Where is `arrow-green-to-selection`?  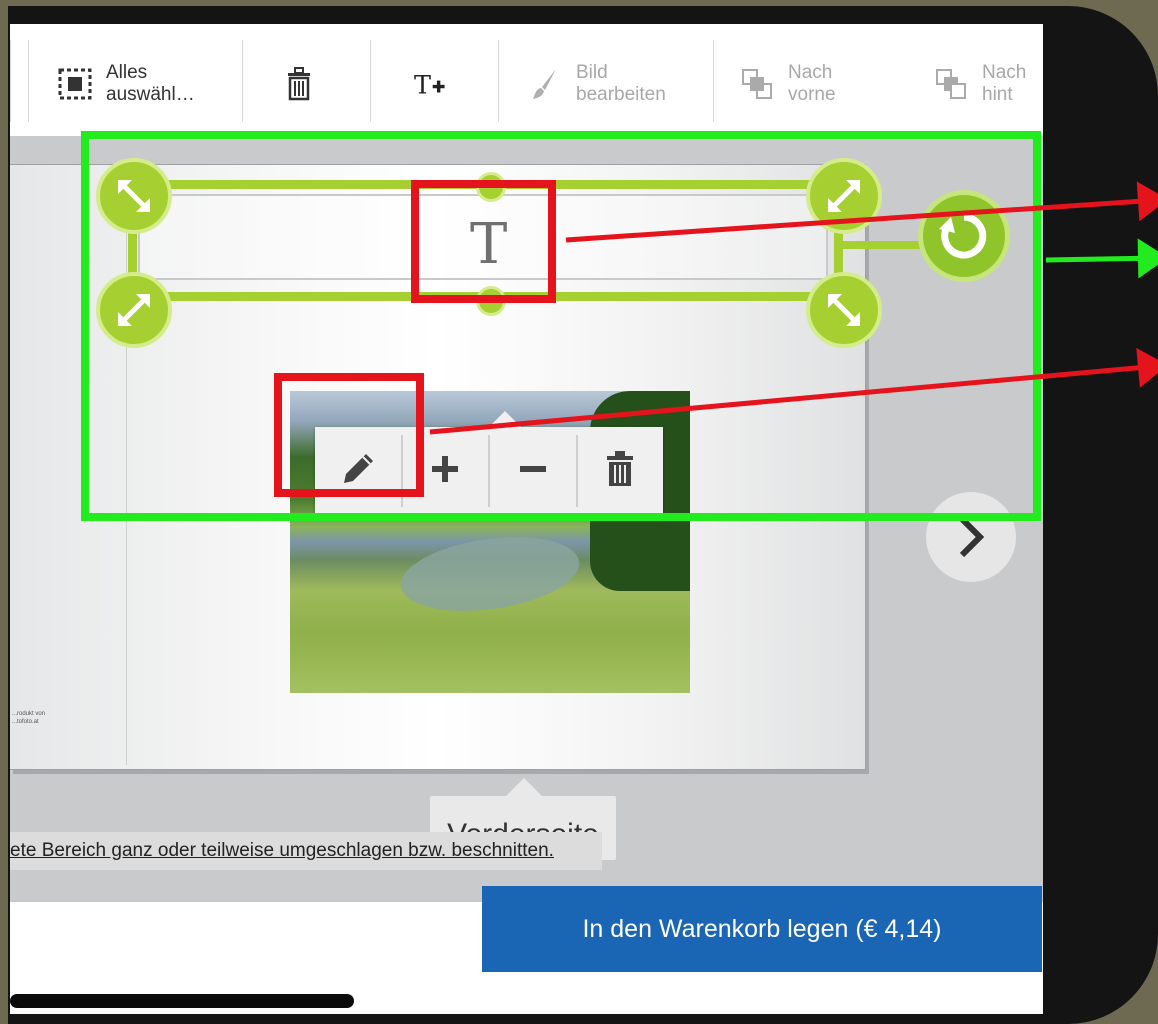 arrow-green-to-selection is located at coordinates (1101, 258).